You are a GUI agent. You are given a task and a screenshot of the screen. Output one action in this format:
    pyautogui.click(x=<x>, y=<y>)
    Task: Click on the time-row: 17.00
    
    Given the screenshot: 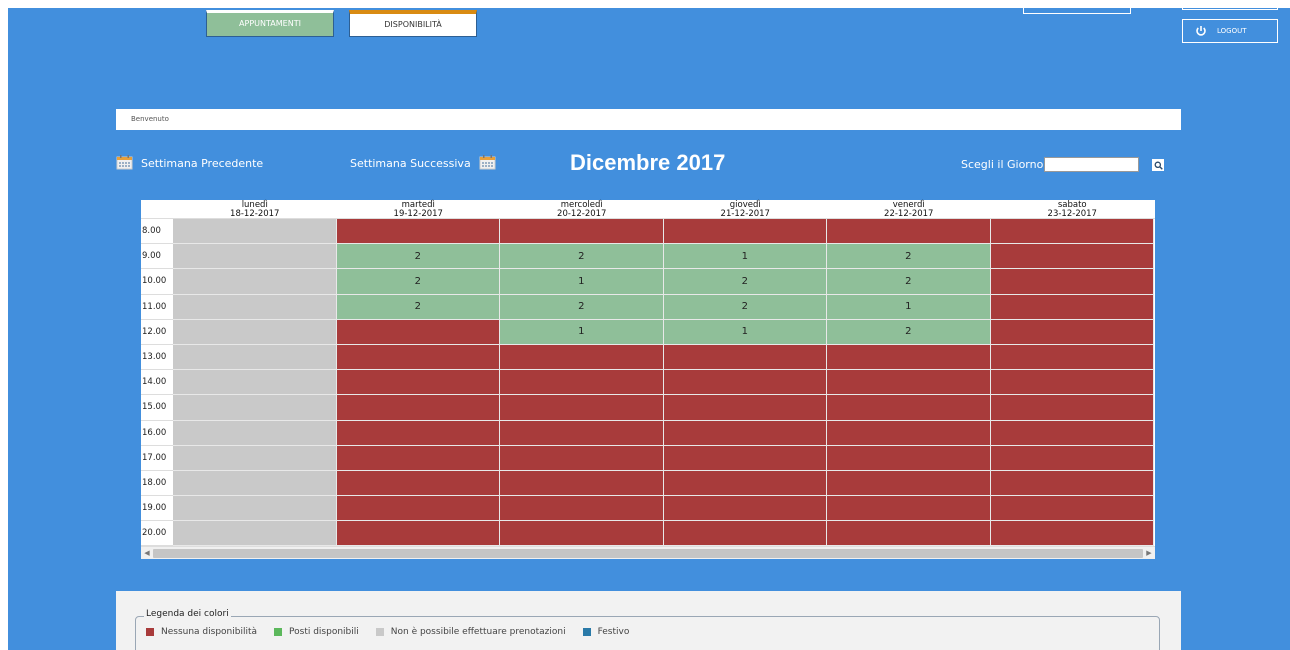 What is the action you would take?
    pyautogui.click(x=648, y=458)
    